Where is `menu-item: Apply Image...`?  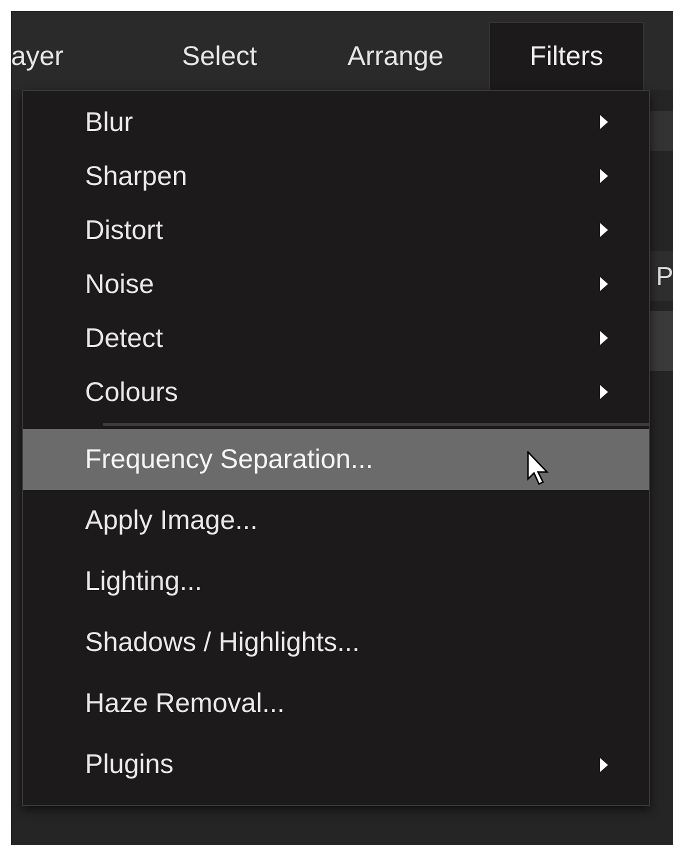
menu-item: Apply Image... is located at coordinates (336, 520).